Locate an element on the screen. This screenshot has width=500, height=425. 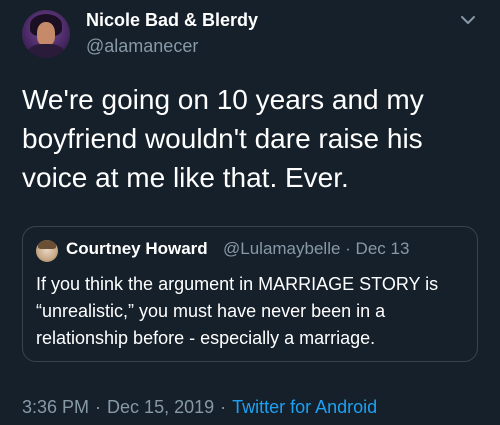
quoted-author-handle-date: @Lulamaybelle · Dec 13 is located at coordinates (316, 248).